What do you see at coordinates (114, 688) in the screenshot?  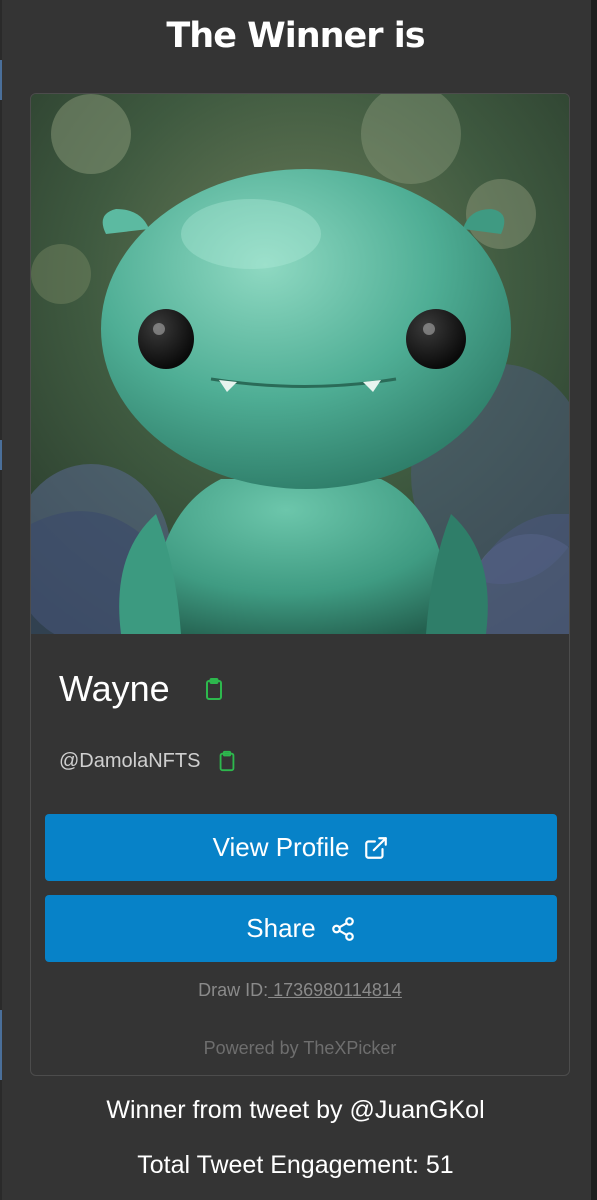 I see `winner-name: Wayne` at bounding box center [114, 688].